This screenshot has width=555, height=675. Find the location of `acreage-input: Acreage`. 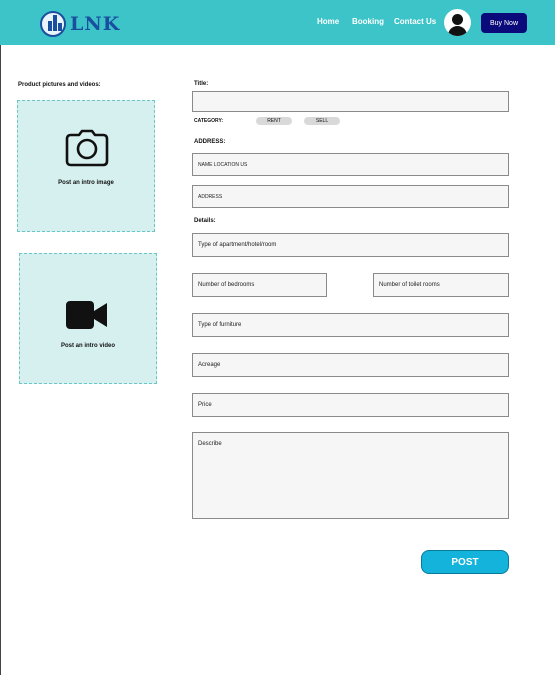

acreage-input: Acreage is located at coordinates (350, 365).